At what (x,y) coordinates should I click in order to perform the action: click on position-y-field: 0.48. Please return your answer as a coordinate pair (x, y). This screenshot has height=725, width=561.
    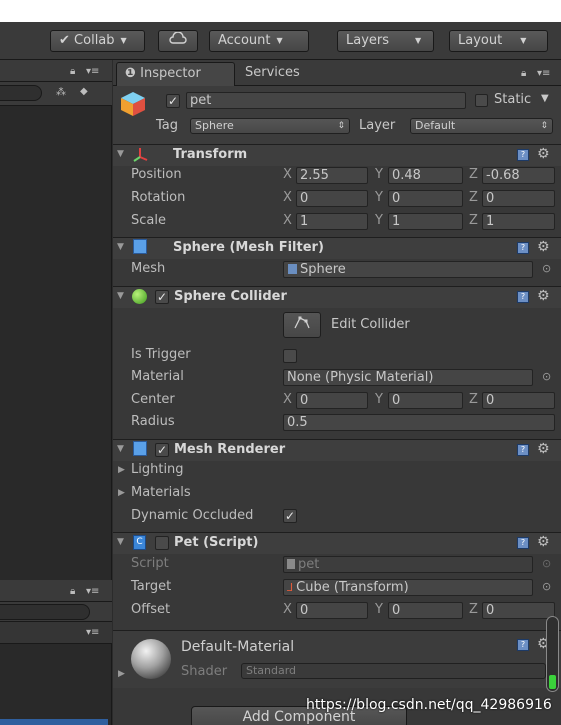
    Looking at the image, I should click on (425, 175).